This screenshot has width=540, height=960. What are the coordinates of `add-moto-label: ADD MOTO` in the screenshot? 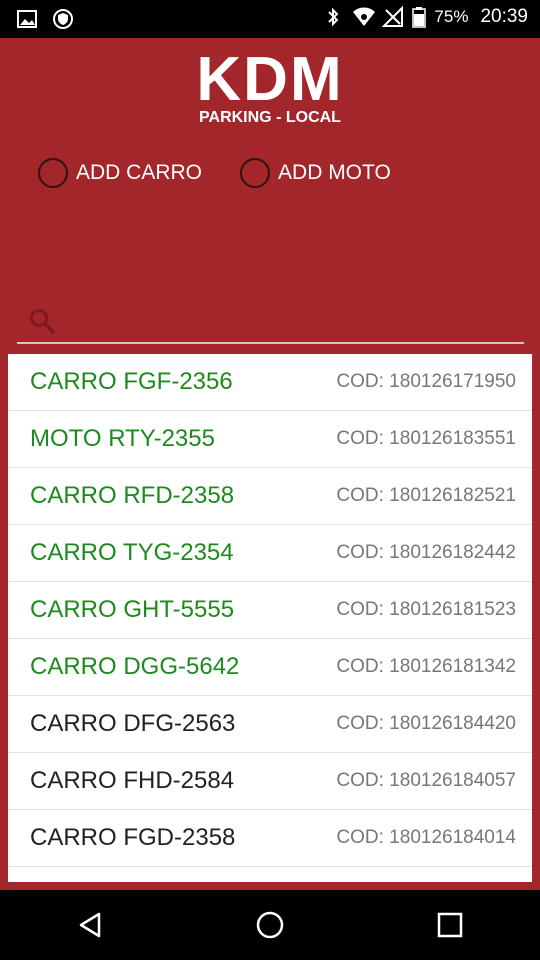 It's located at (334, 172).